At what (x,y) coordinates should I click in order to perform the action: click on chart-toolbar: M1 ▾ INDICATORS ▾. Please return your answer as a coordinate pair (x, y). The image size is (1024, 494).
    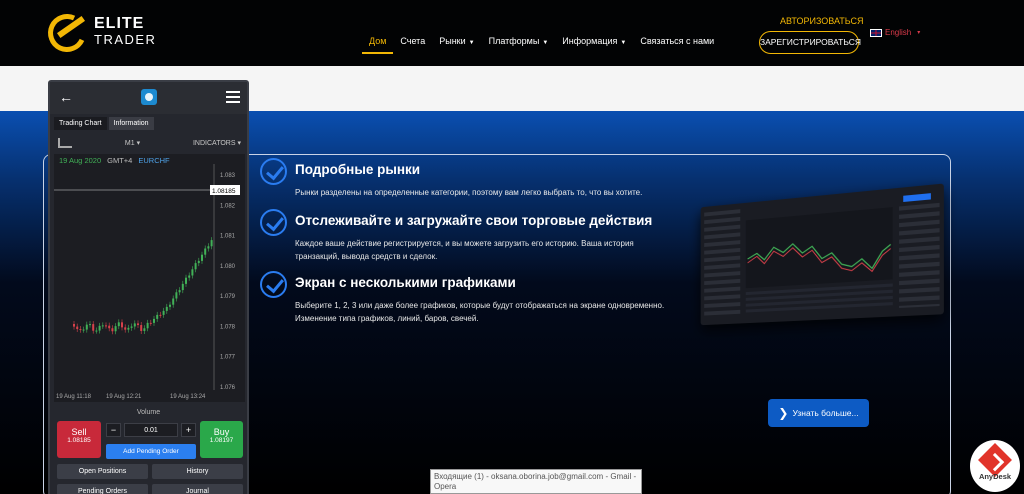
    Looking at the image, I should click on (149, 143).